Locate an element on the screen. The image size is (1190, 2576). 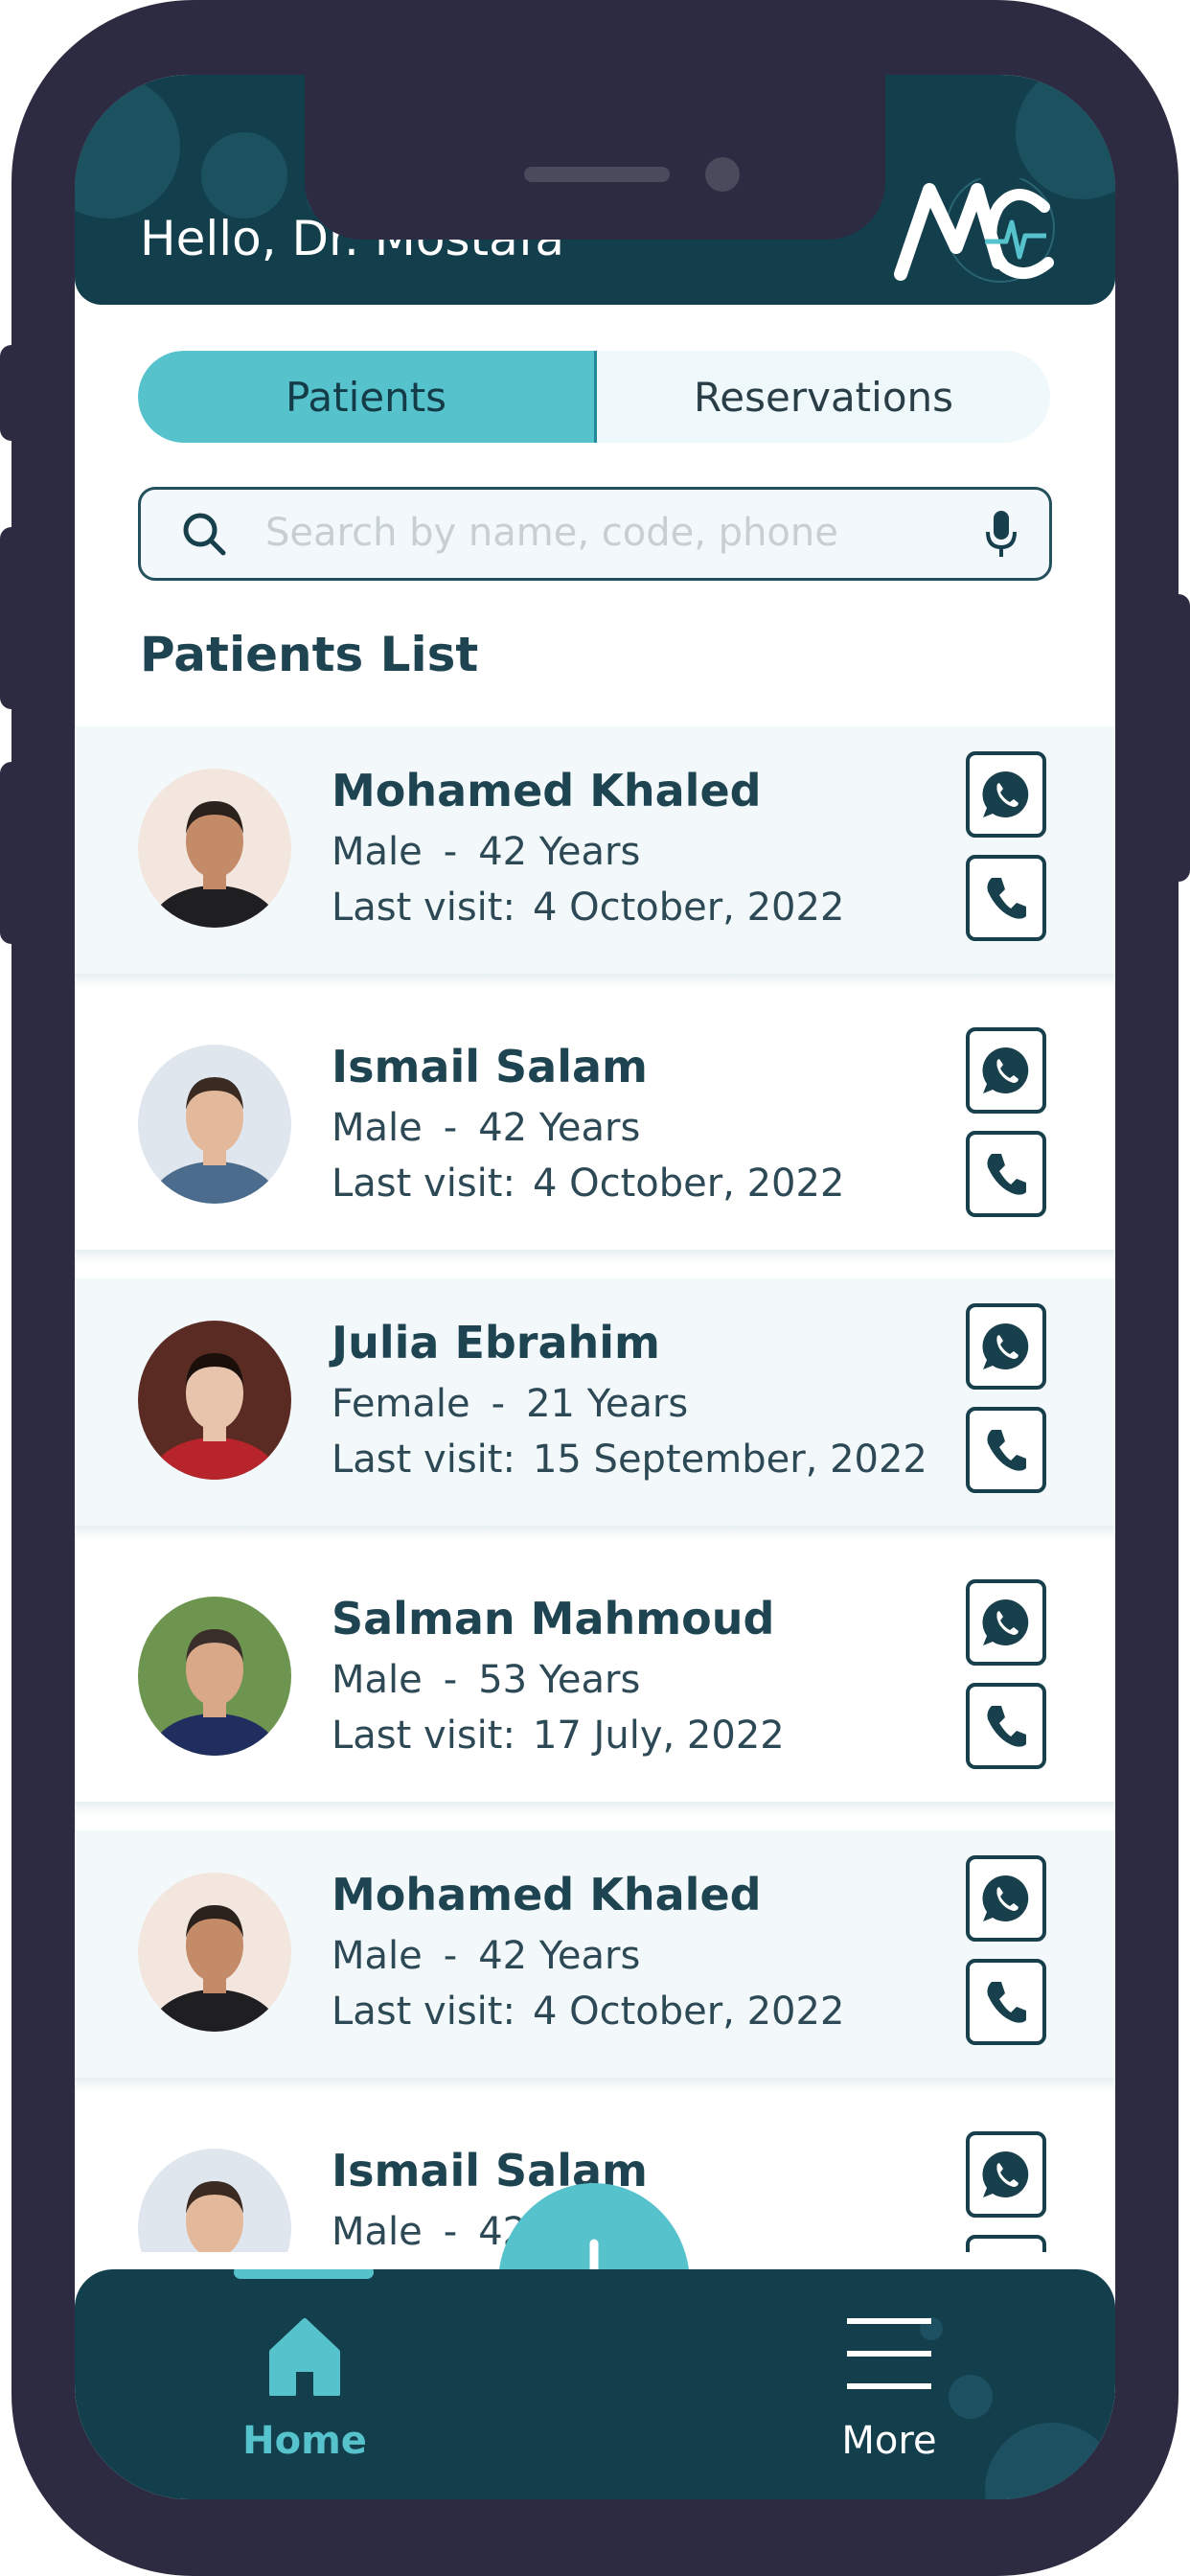
side-button-volume-up is located at coordinates (11, 618).